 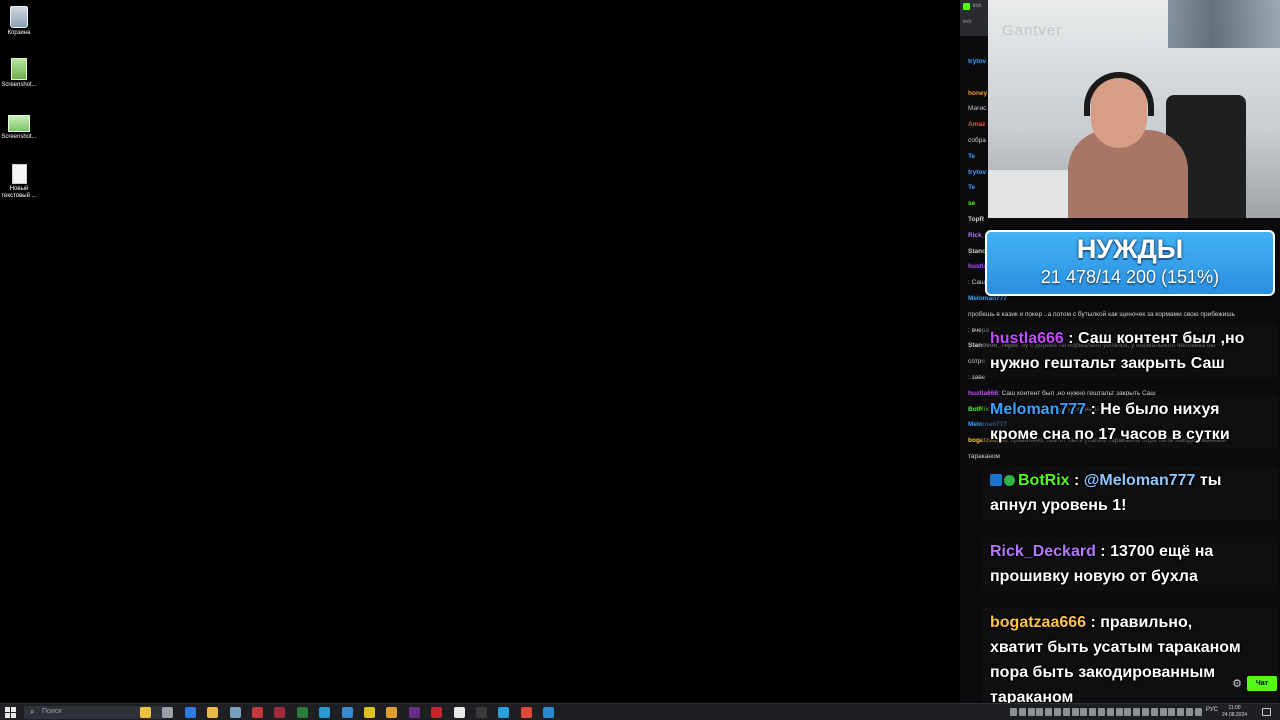 I want to click on chat-feed-line: Meloman777, so click(x=1120, y=303).